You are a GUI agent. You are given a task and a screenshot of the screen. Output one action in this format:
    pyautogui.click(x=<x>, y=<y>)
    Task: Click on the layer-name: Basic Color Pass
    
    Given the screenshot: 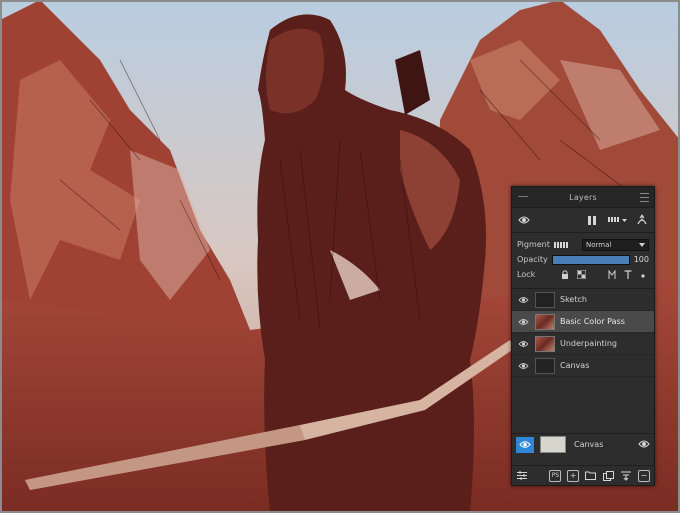 What is the action you would take?
    pyautogui.click(x=592, y=321)
    